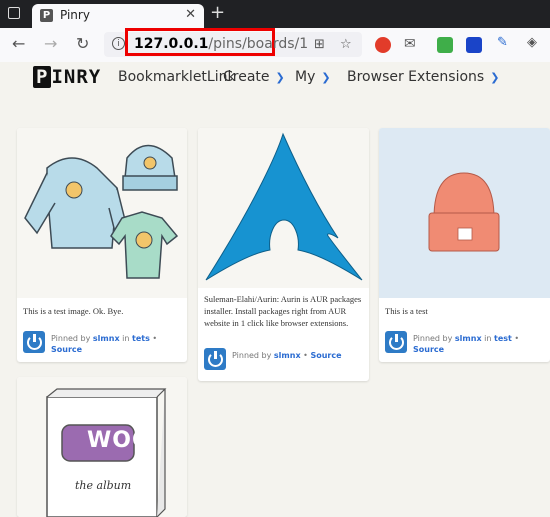 The image size is (550, 517). What do you see at coordinates (46, 15) in the screenshot?
I see `pinry-favicon-icon: P` at bounding box center [46, 15].